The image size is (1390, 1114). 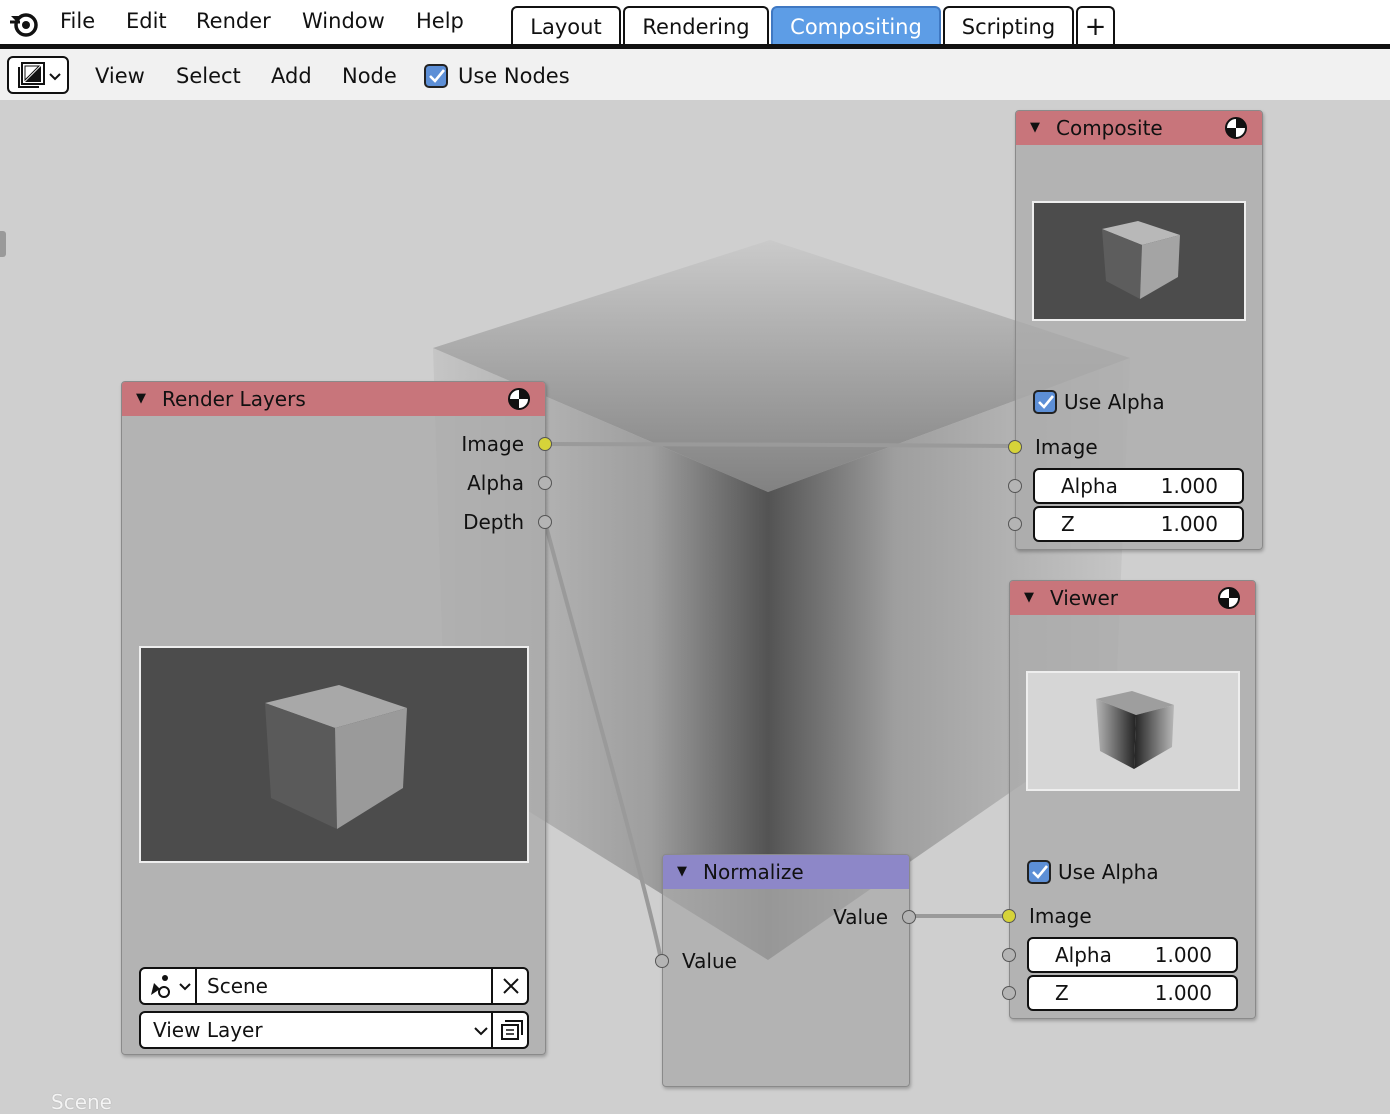 I want to click on editor-type-selector, so click(x=38, y=75).